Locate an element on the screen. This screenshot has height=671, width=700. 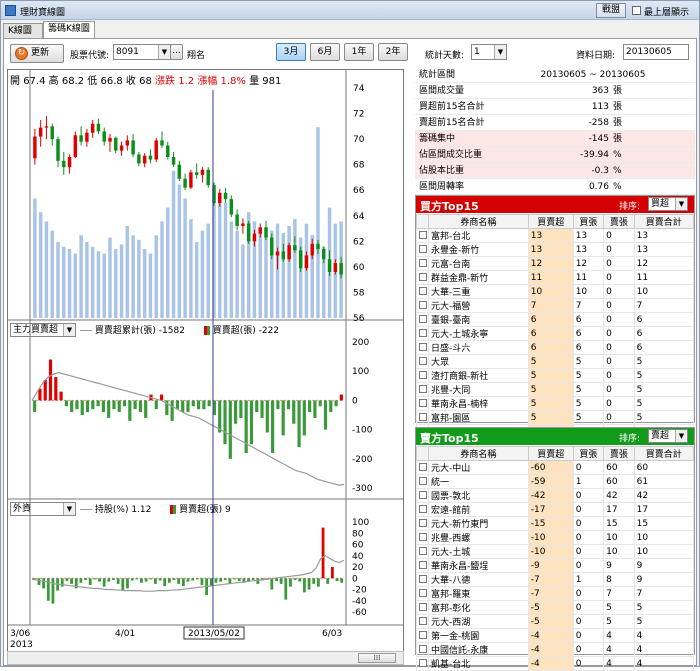
buy-table-row: 大眾 5 5 0 5 is located at coordinates (555, 361).